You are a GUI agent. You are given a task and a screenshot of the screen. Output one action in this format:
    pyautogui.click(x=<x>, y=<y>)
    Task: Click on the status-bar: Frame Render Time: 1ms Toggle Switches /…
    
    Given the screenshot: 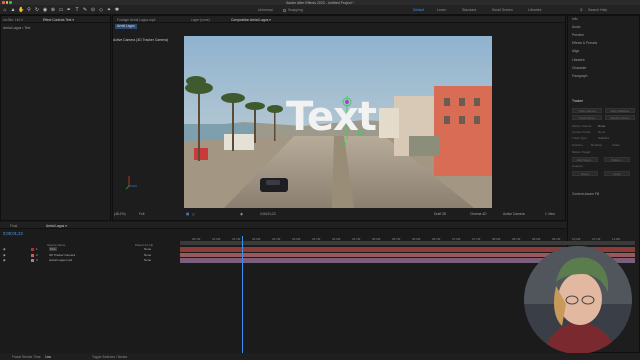 What is the action you would take?
    pyautogui.click(x=320, y=356)
    